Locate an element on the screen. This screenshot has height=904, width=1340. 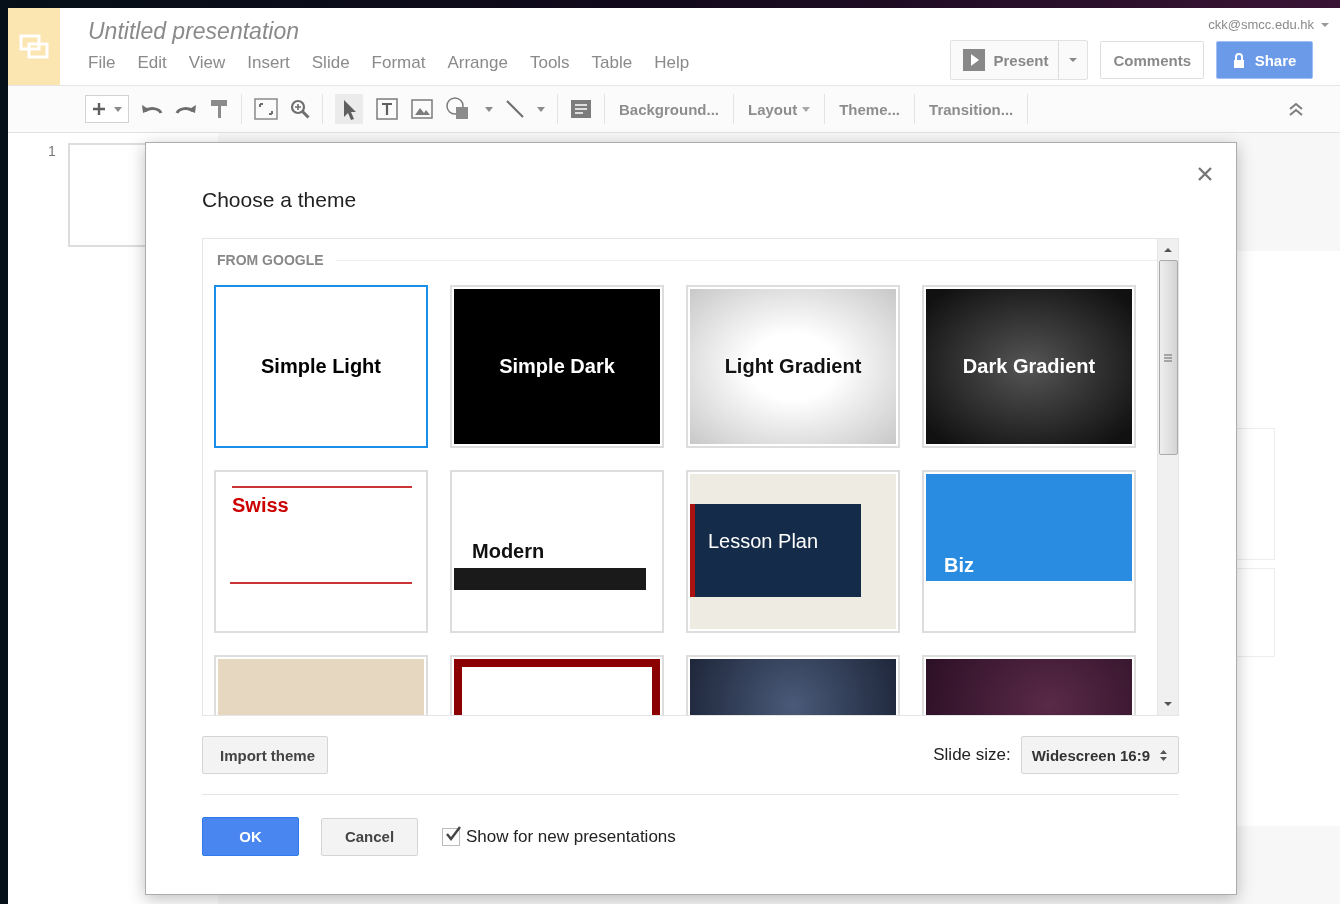
theme-tile: Simple Light is located at coordinates (321, 366).